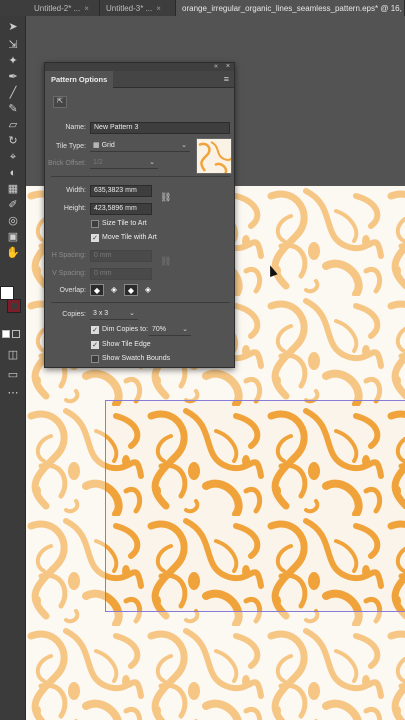 This screenshot has width=405, height=720. What do you see at coordinates (6, 334) in the screenshot?
I see `default-colors-icon` at bounding box center [6, 334].